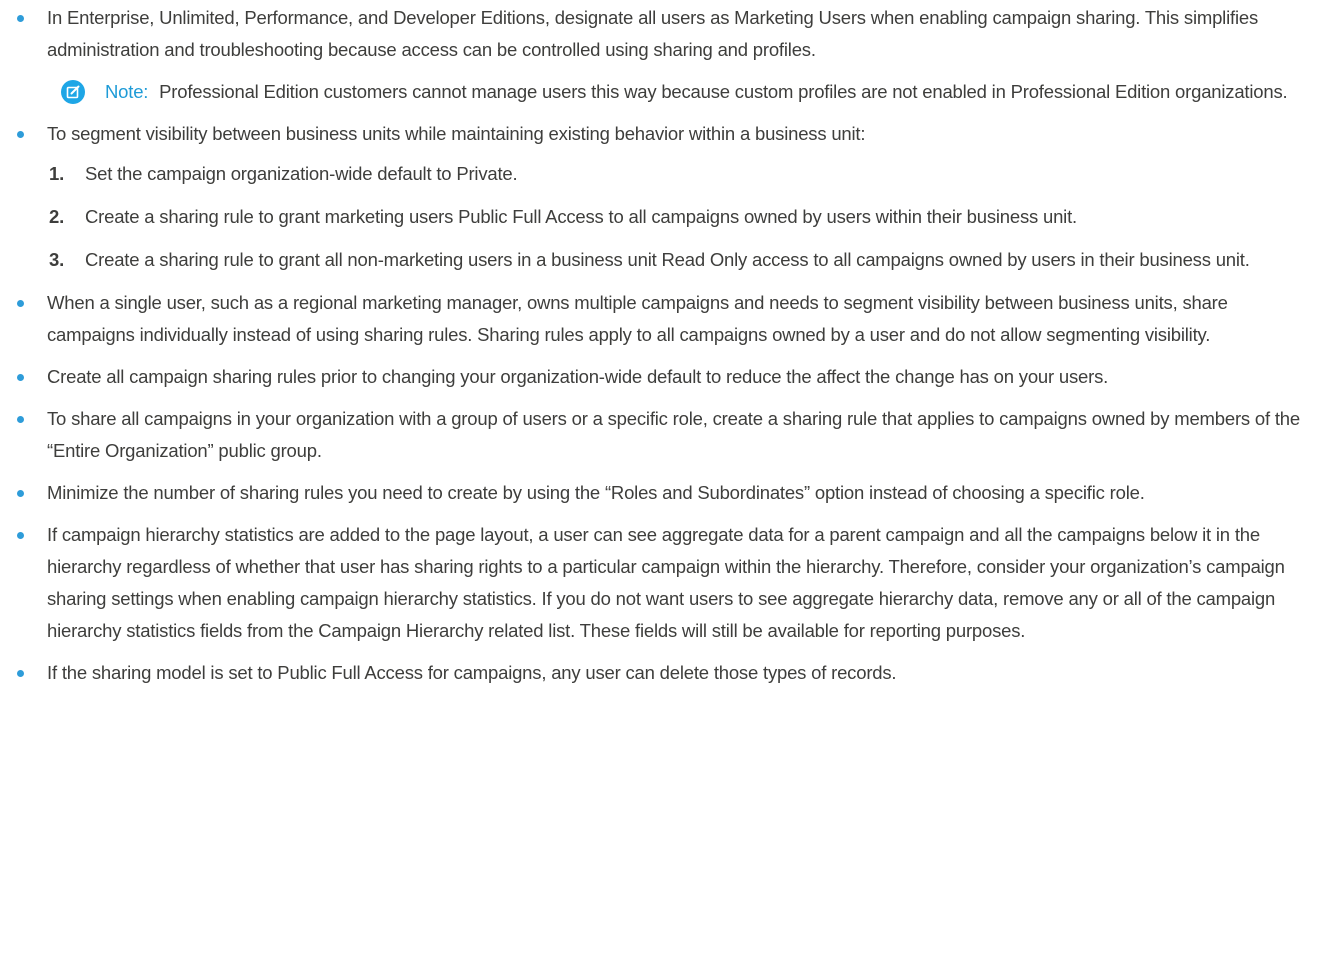 The width and height of the screenshot is (1320, 968). What do you see at coordinates (57, 216) in the screenshot?
I see `step-number: 2.` at bounding box center [57, 216].